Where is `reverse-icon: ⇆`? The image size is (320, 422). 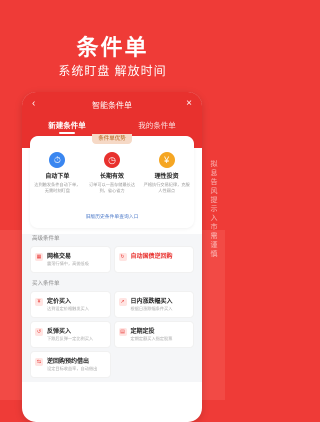
reverse-icon: ⇆ is located at coordinates (39, 362).